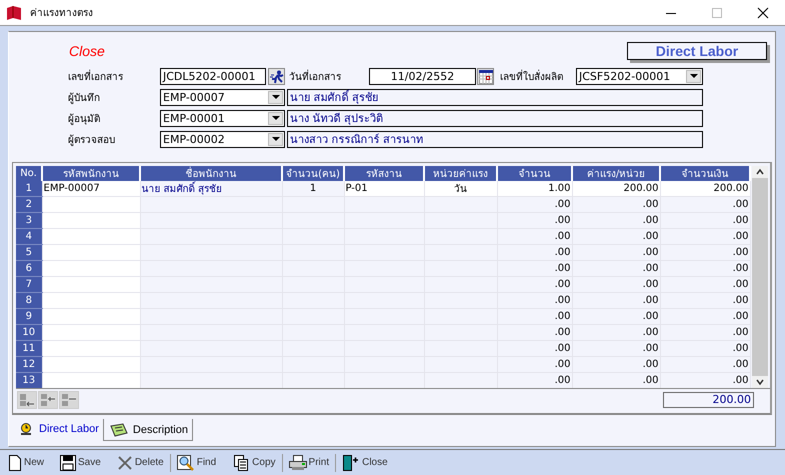 This screenshot has width=785, height=475. I want to click on row-number: 4, so click(29, 236).